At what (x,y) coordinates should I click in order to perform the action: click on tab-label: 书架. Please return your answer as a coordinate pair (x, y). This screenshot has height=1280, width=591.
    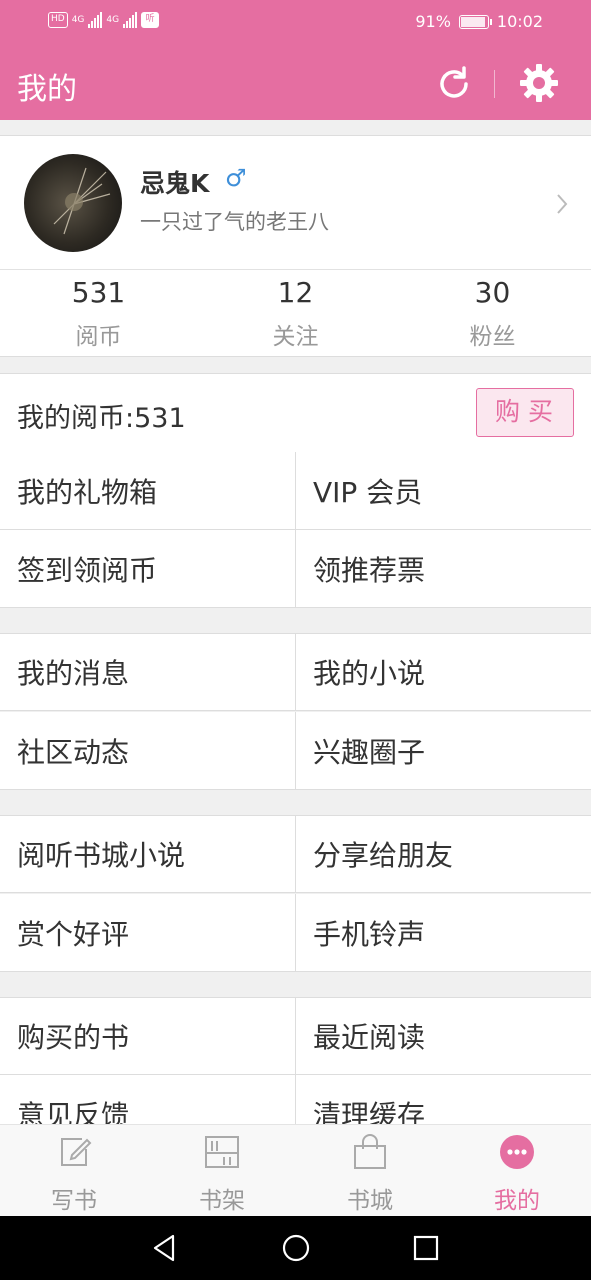
    Looking at the image, I should click on (222, 1201).